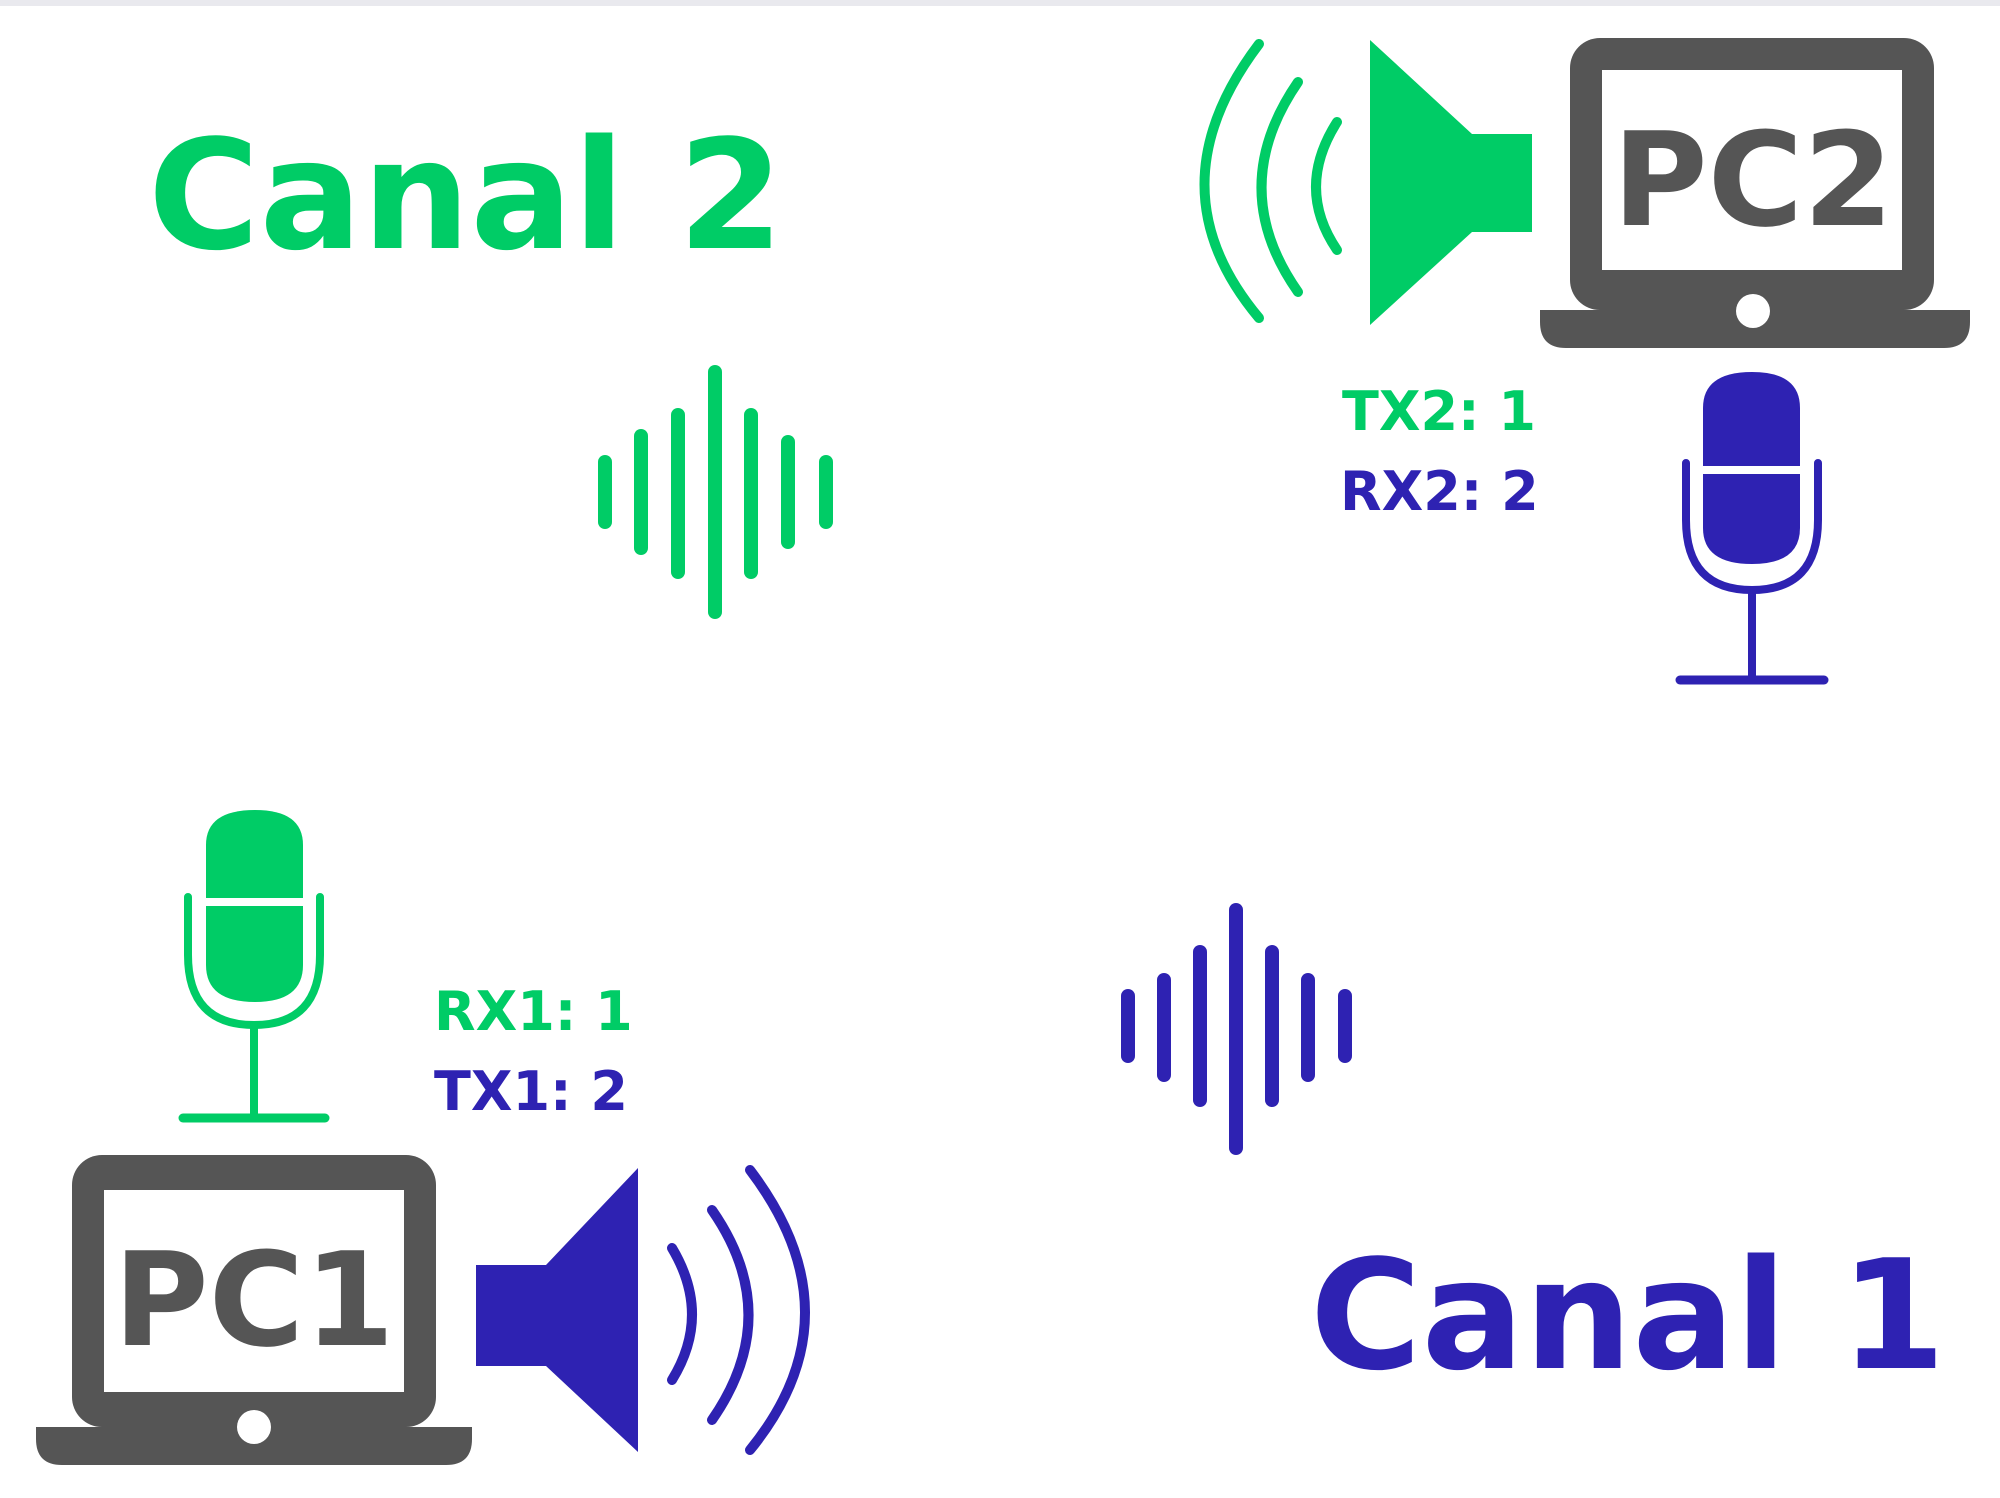 This screenshot has height=1498, width=2000. I want to click on pc1-laptop-icon: PC1, so click(254, 1310).